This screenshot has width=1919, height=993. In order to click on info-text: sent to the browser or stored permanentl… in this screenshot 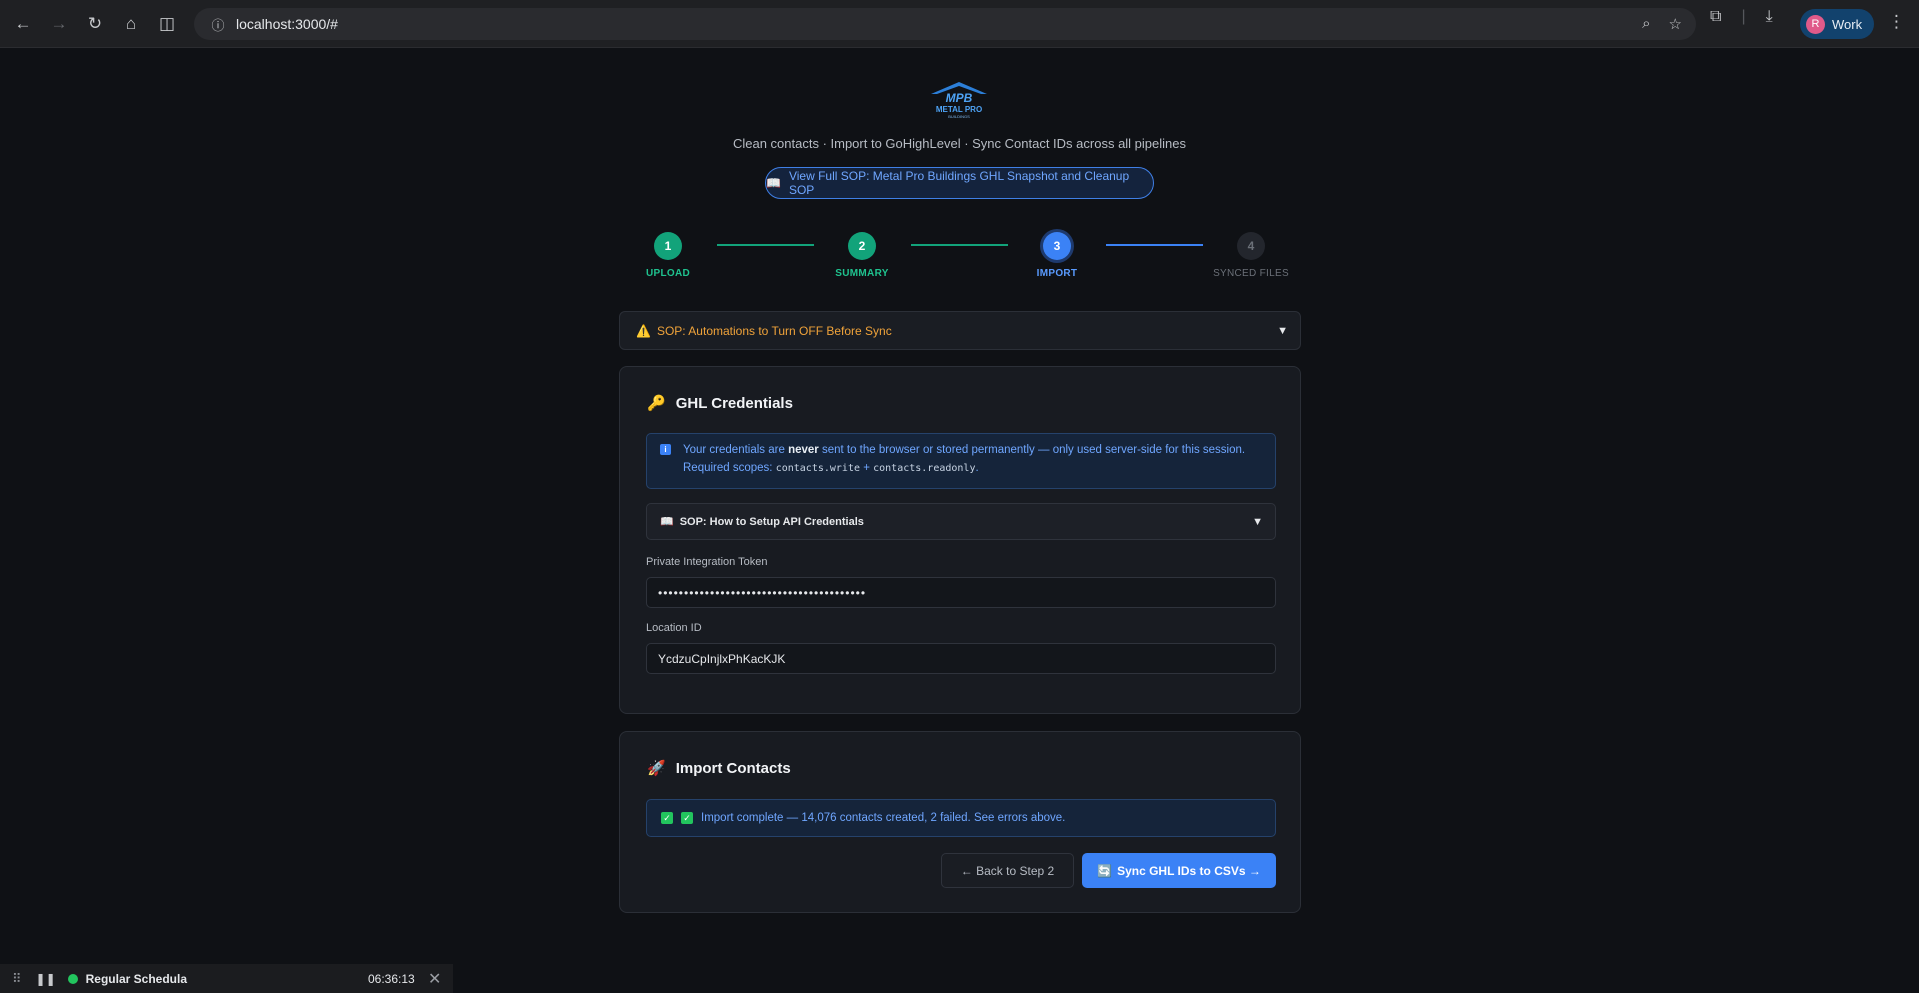, I will do `click(1032, 450)`.